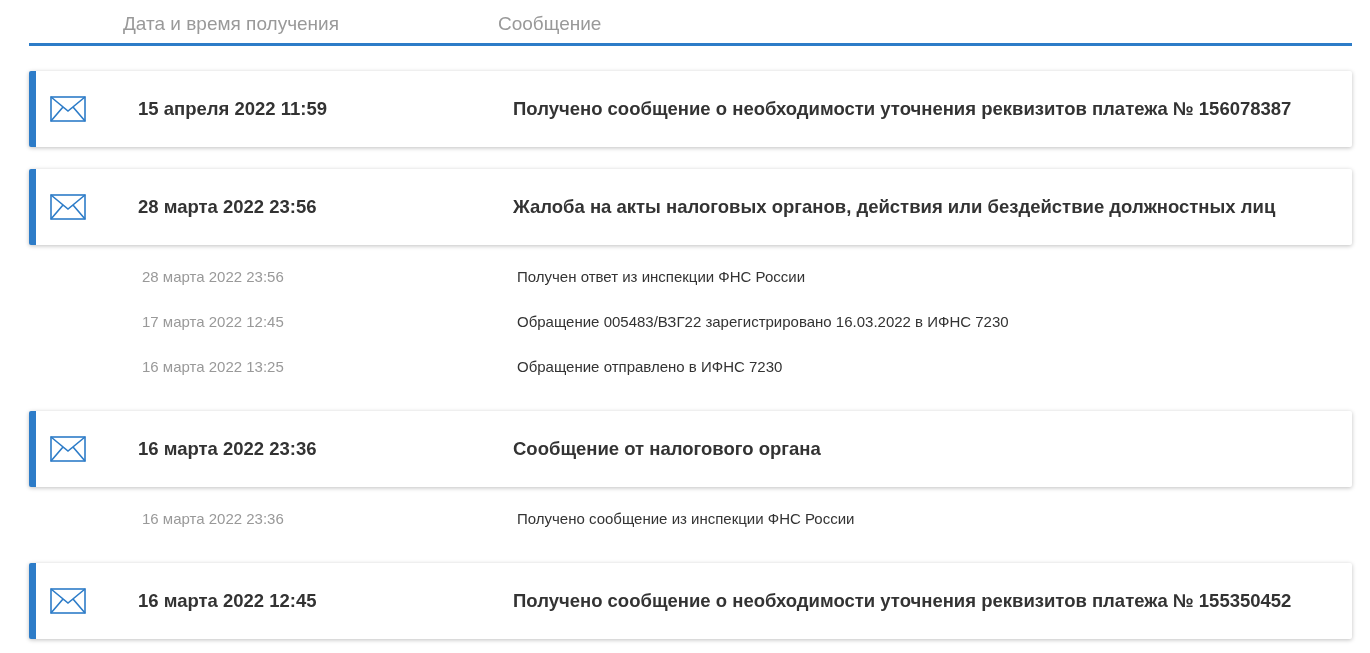 The height and width of the screenshot is (653, 1370). I want to click on message-date: 28 марта 2022 23:56, so click(228, 207).